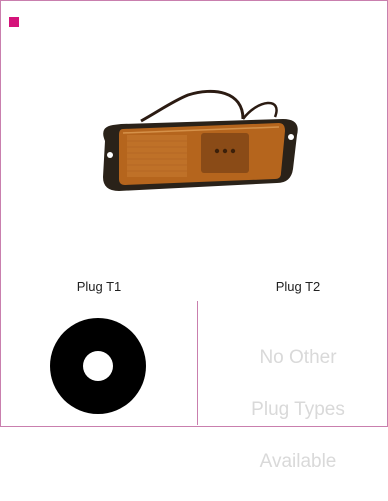  I want to click on plug-divider, so click(197, 363).